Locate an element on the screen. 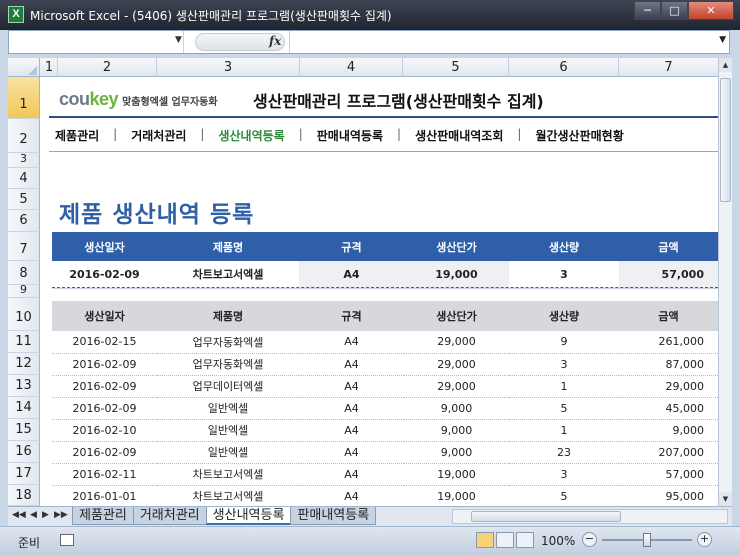  maximize-button: □ is located at coordinates (674, 10).